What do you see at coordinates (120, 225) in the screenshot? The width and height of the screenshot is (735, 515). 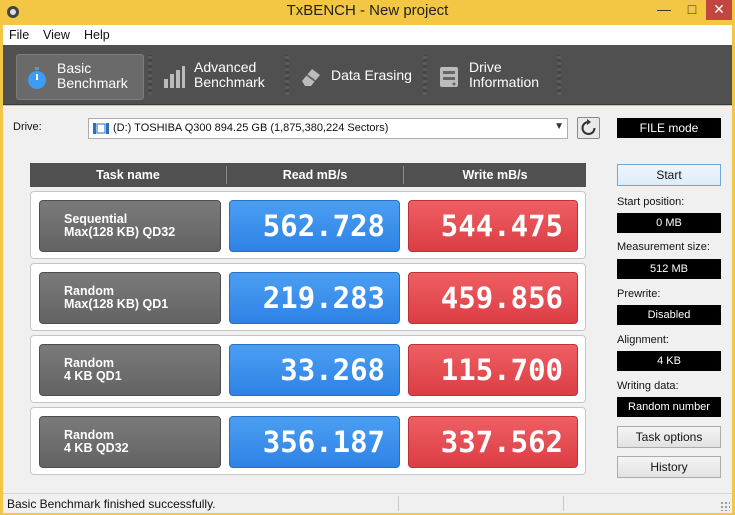 I see `task-name: Sequential Max(128 KB) QD32` at bounding box center [120, 225].